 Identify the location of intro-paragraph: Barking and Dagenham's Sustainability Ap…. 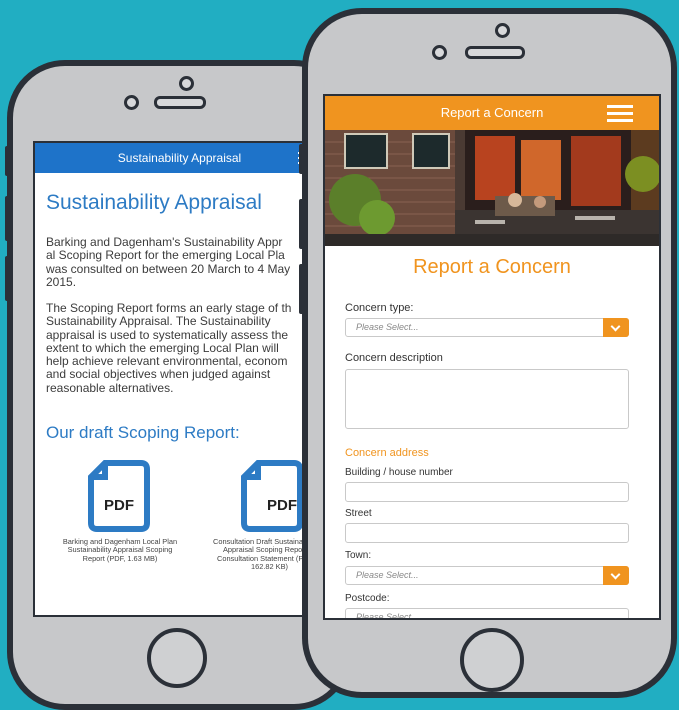
(168, 262).